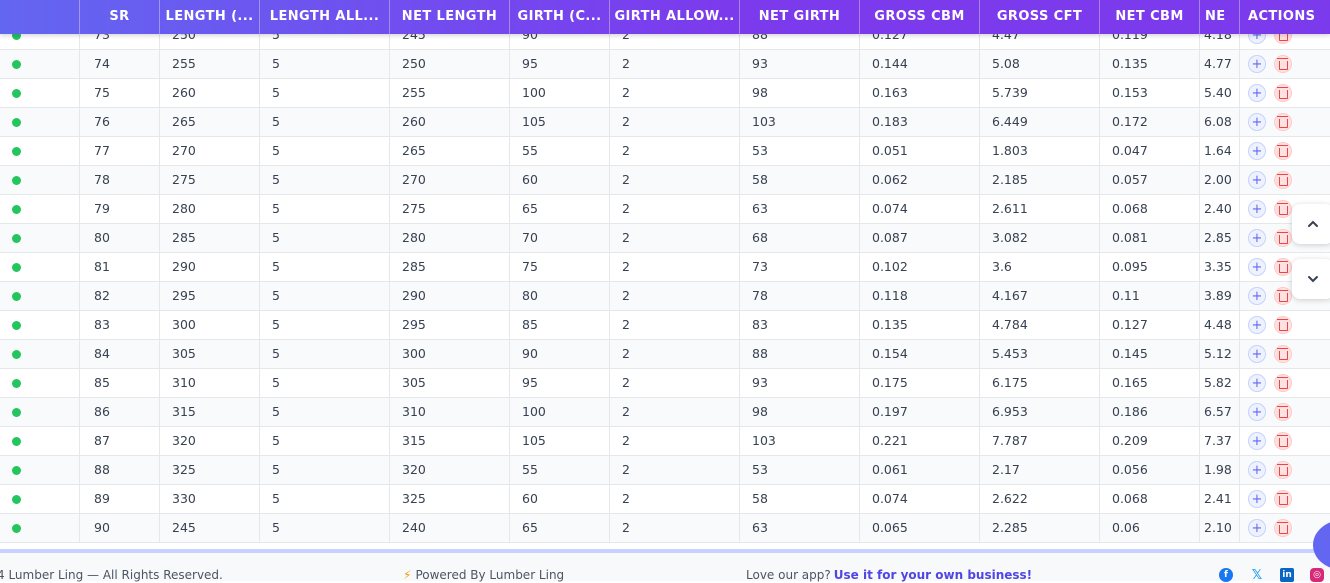 This screenshot has width=1330, height=583. Describe the element at coordinates (665, 209) in the screenshot. I see `table-row: 79 280 5 275 65 2 63 0.074 2.611 0.068 2.40 +` at that location.